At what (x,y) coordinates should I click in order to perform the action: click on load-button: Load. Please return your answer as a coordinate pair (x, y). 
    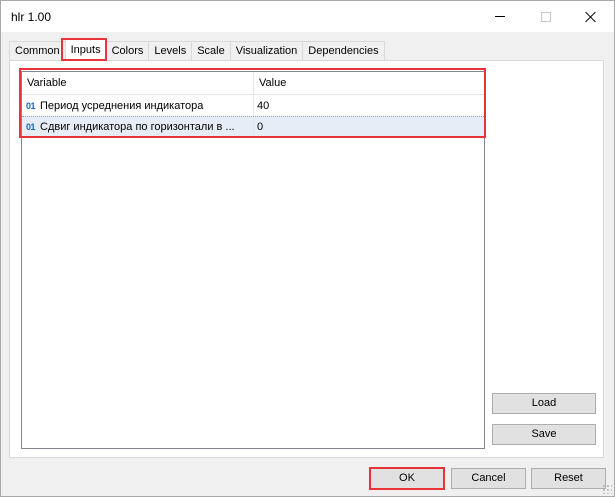
    Looking at the image, I should click on (544, 403).